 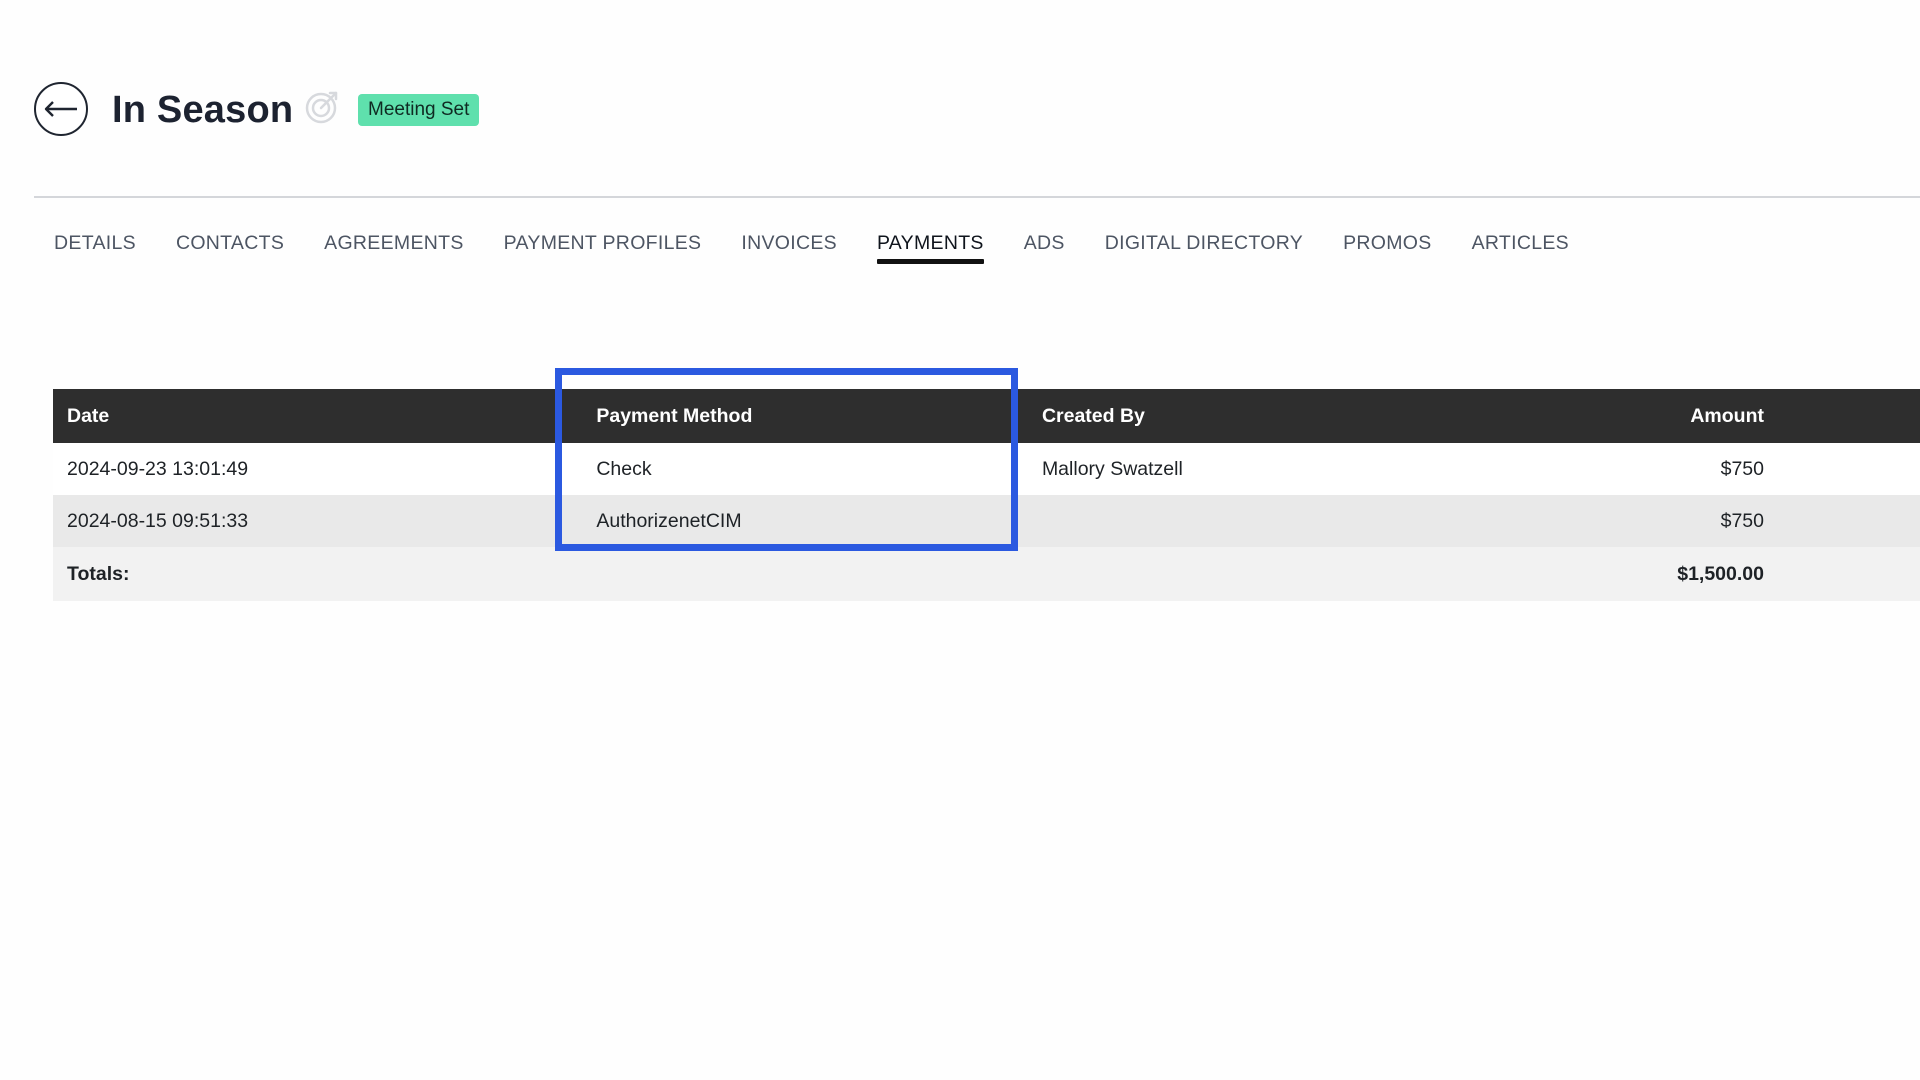 What do you see at coordinates (792, 521) in the screenshot?
I see `cell-payment-method: AuthorizenetCIM` at bounding box center [792, 521].